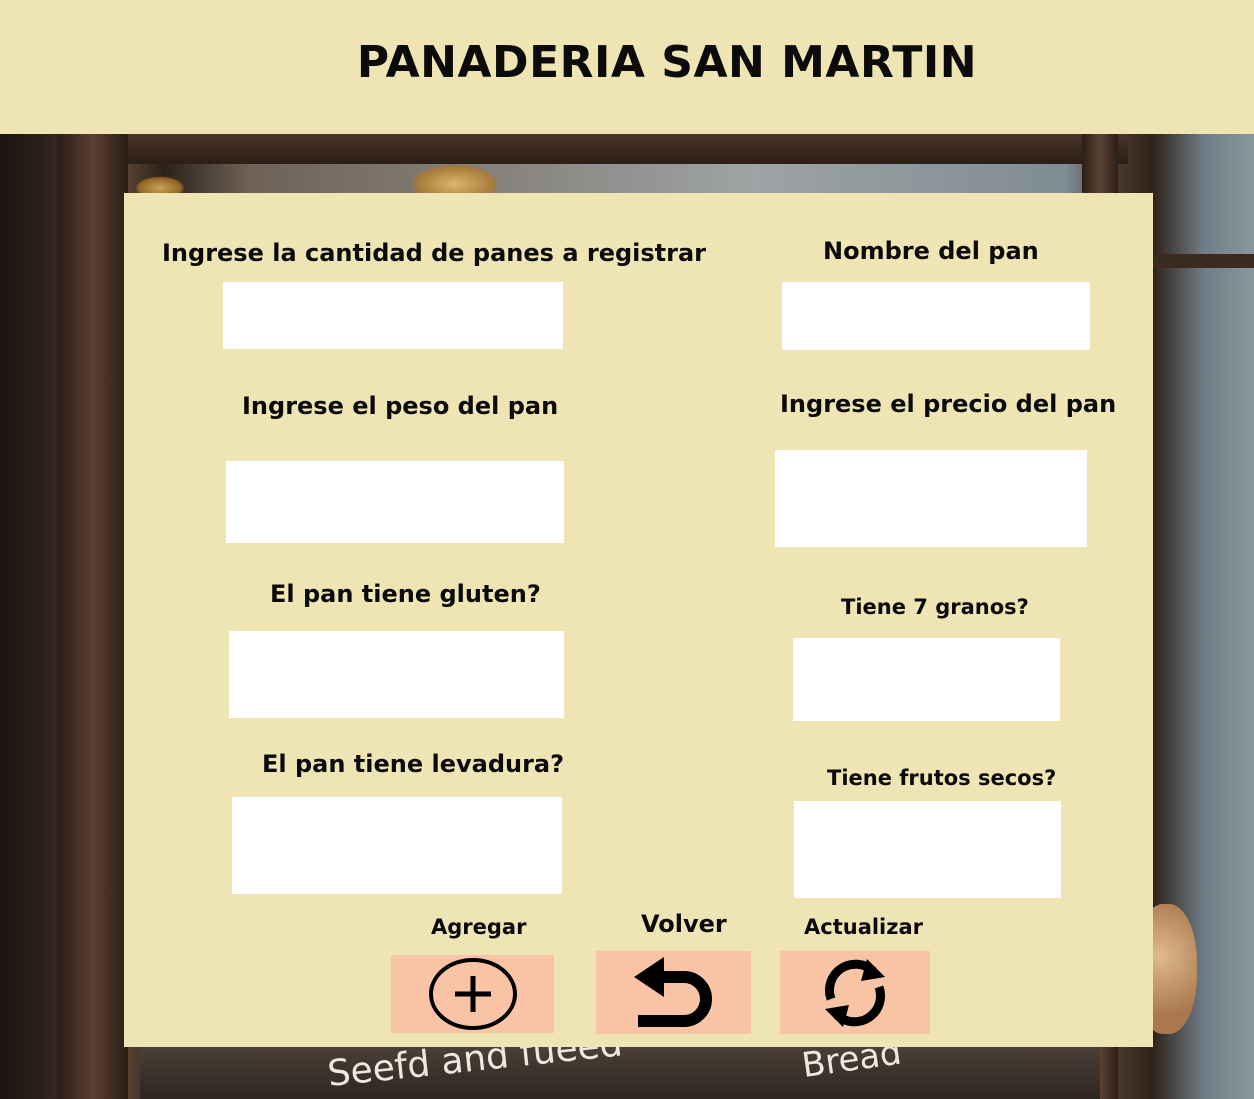 This screenshot has height=1099, width=1254. Describe the element at coordinates (405, 594) in the screenshot. I see `gluten-label: El pan tiene gluten?` at that location.